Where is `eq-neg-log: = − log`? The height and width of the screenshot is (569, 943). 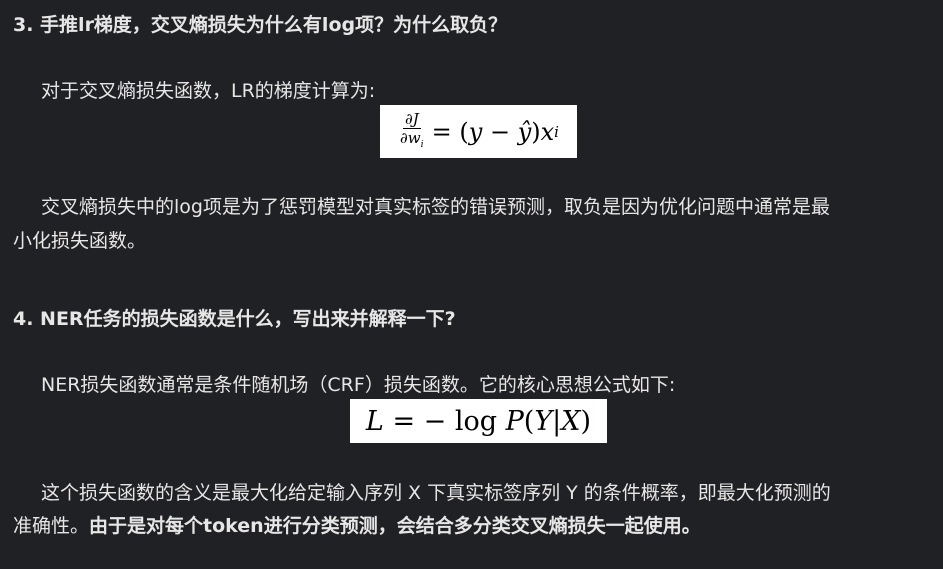
eq-neg-log: = − log is located at coordinates (444, 421).